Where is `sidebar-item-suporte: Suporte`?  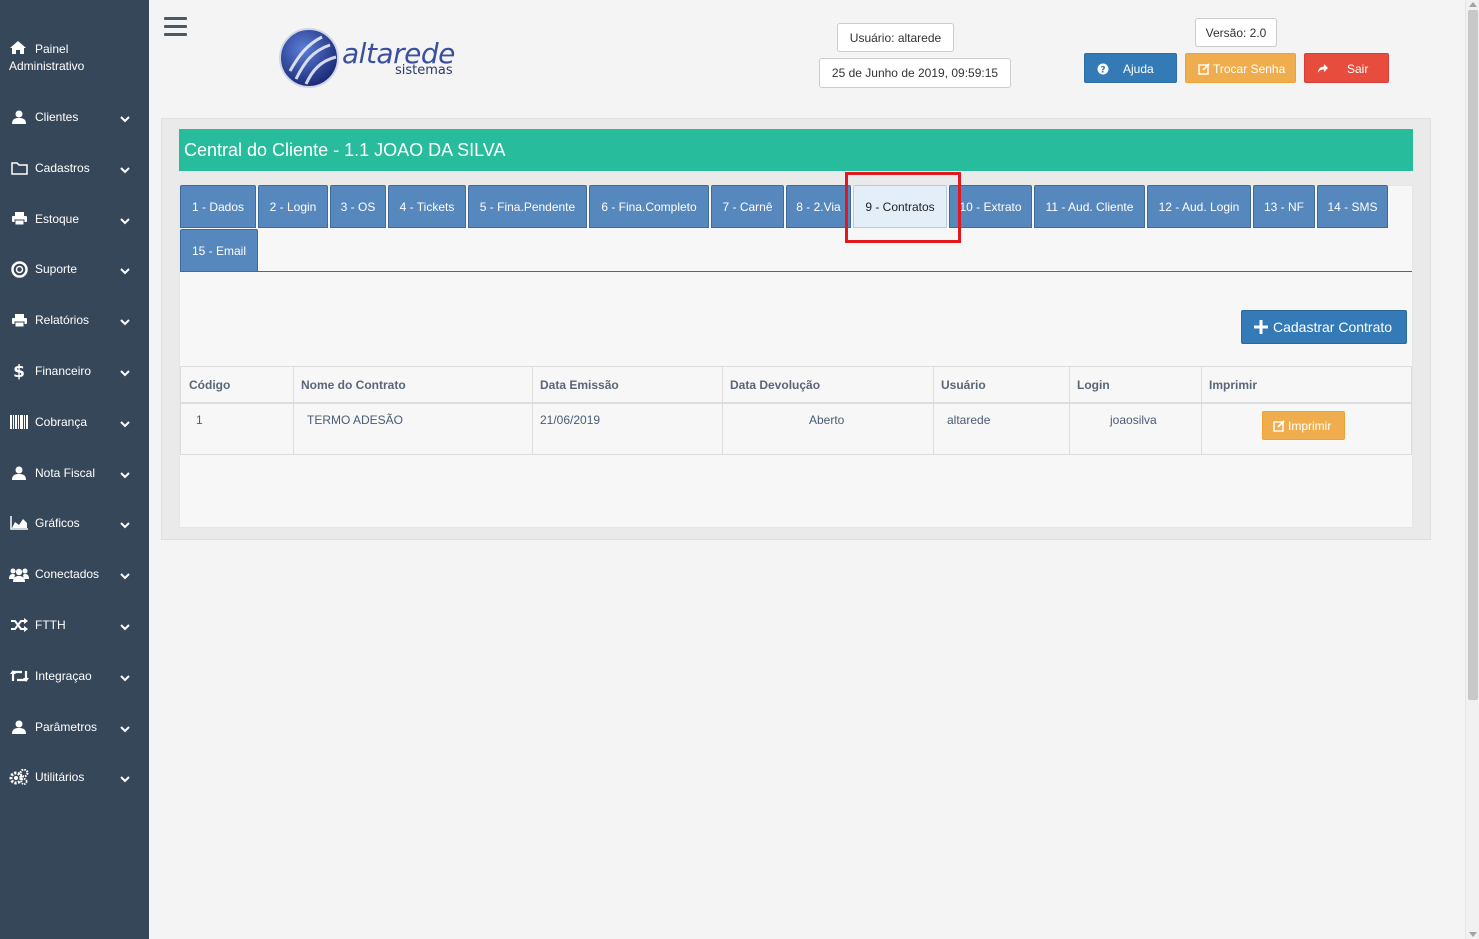 sidebar-item-suporte: Suporte is located at coordinates (74, 269).